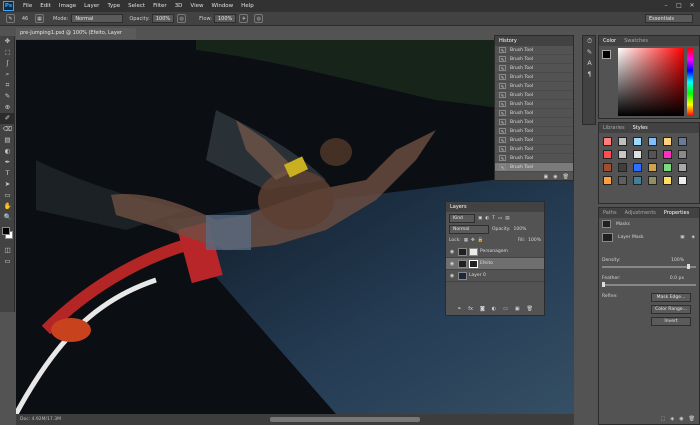  What do you see at coordinates (494, 251) in the screenshot?
I see `layer-name: Personagem` at bounding box center [494, 251].